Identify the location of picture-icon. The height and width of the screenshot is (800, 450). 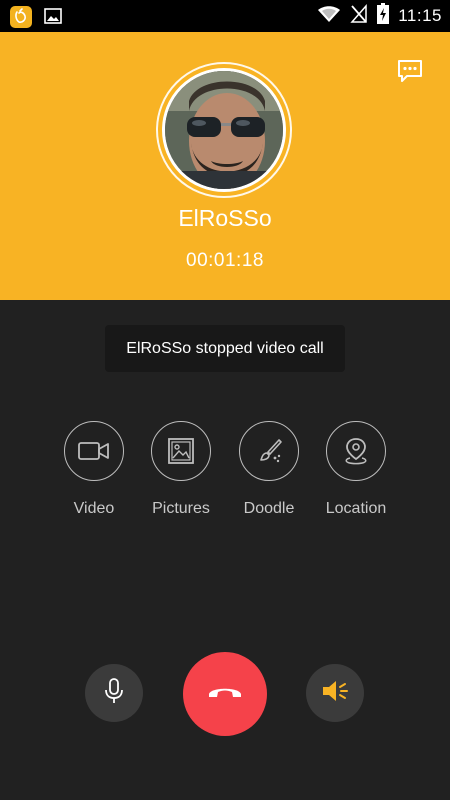
(181, 451).